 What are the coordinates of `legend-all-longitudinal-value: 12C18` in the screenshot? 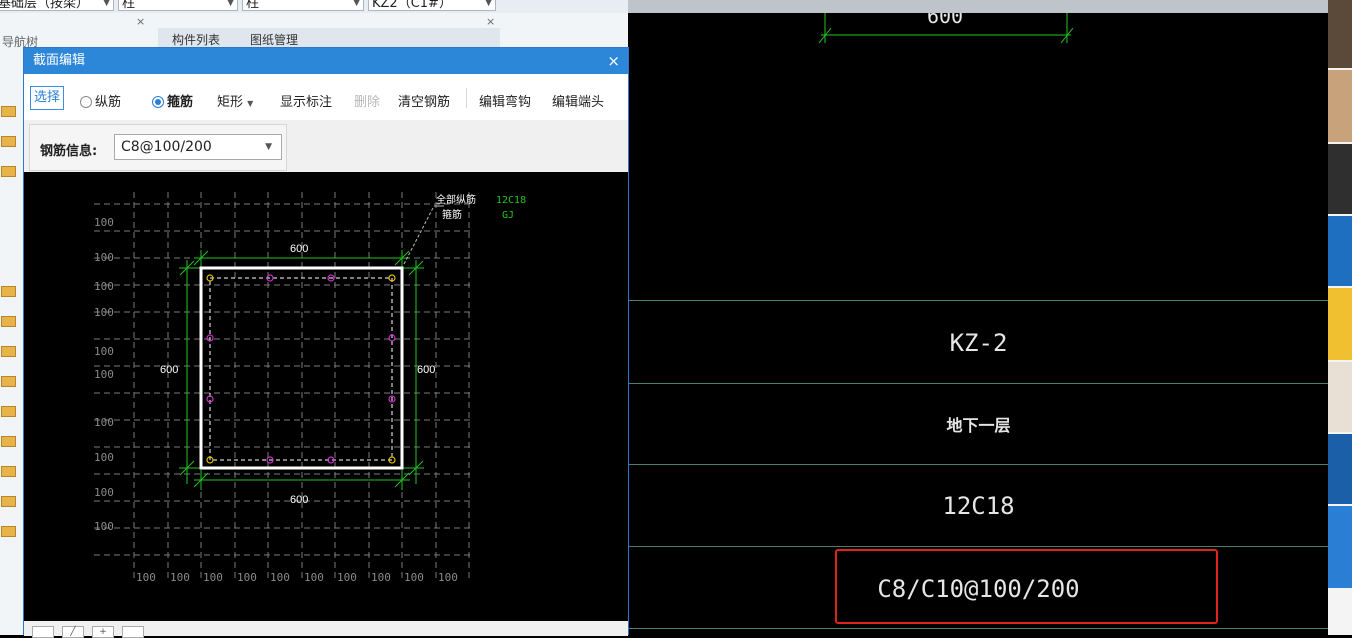 It's located at (511, 200).